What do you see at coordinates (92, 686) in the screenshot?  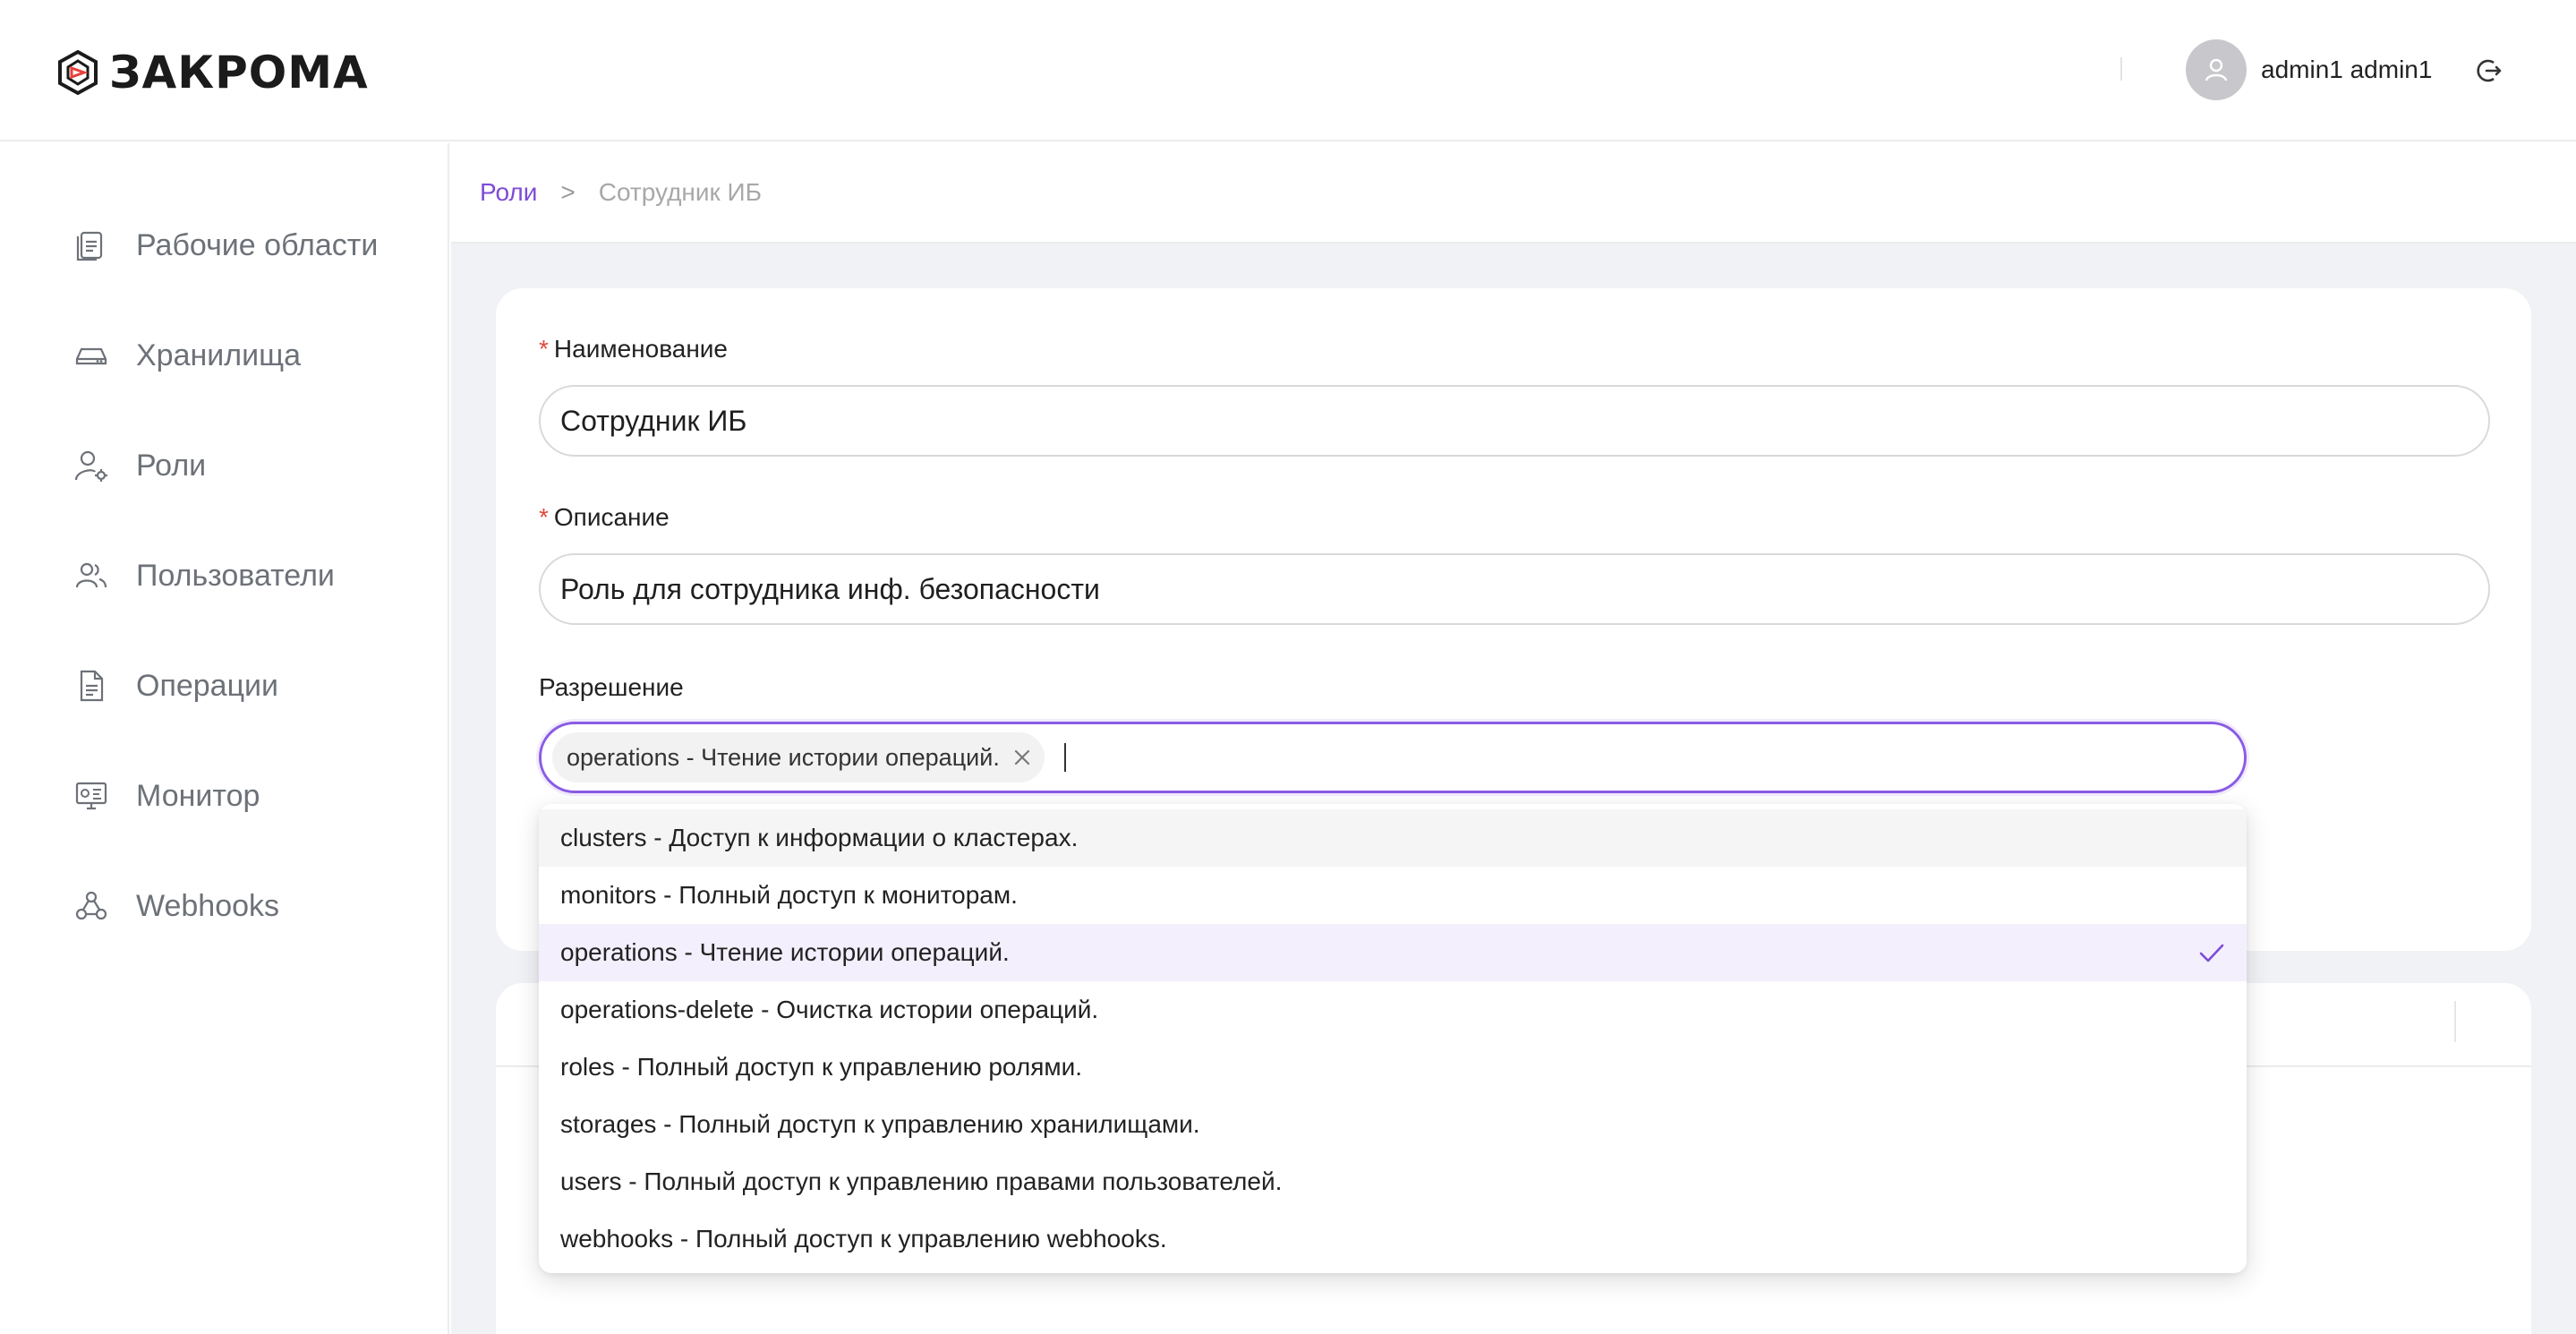 I see `operations-icon` at bounding box center [92, 686].